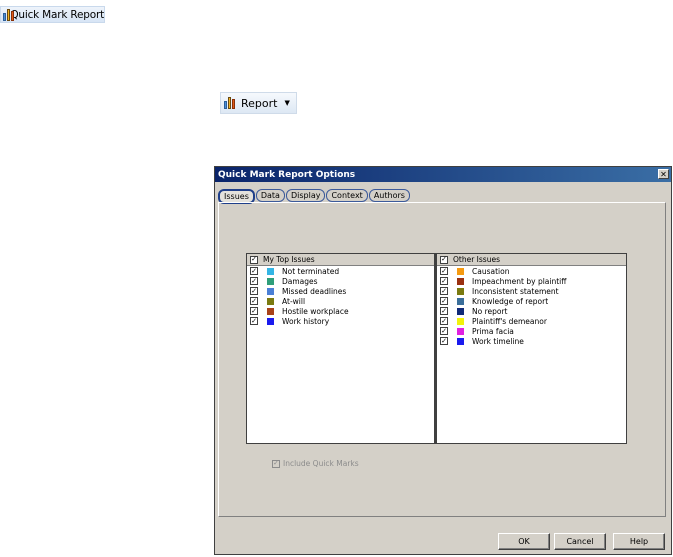  I want to click on issue-label: Impeachment by plaintiff, so click(519, 281).